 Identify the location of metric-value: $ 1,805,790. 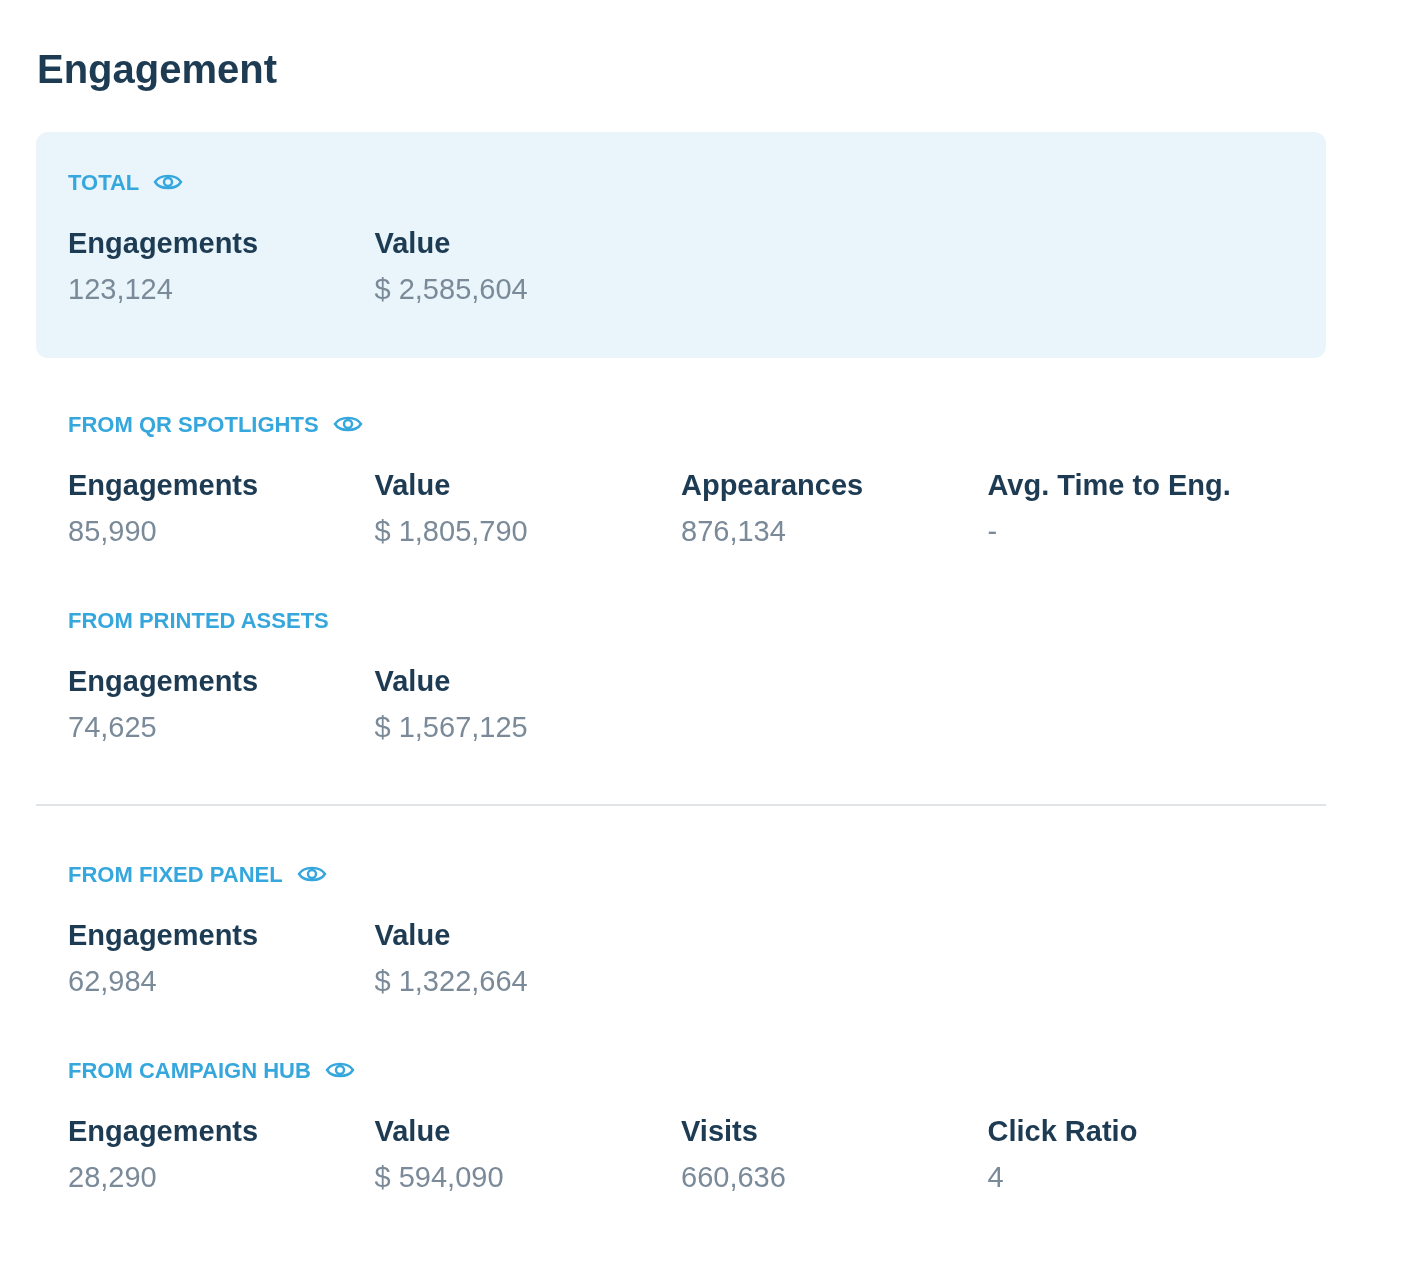
(451, 531).